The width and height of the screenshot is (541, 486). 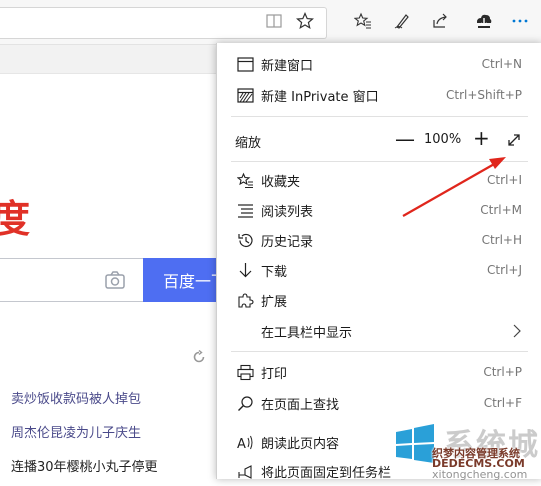 I want to click on zoom-in-button: +, so click(x=481, y=138).